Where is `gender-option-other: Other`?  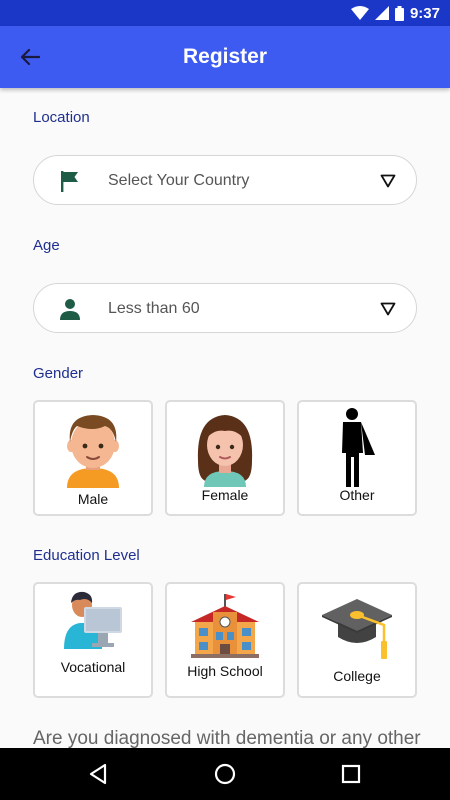 gender-option-other: Other is located at coordinates (357, 458).